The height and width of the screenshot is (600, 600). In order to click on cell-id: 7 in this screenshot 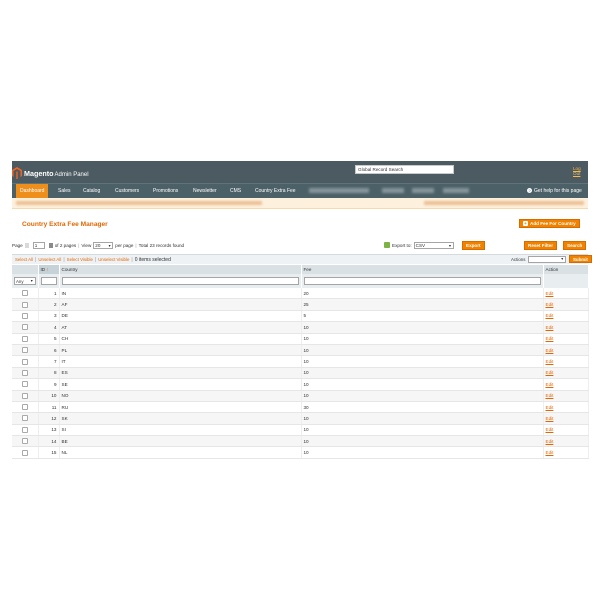, I will do `click(49, 361)`.